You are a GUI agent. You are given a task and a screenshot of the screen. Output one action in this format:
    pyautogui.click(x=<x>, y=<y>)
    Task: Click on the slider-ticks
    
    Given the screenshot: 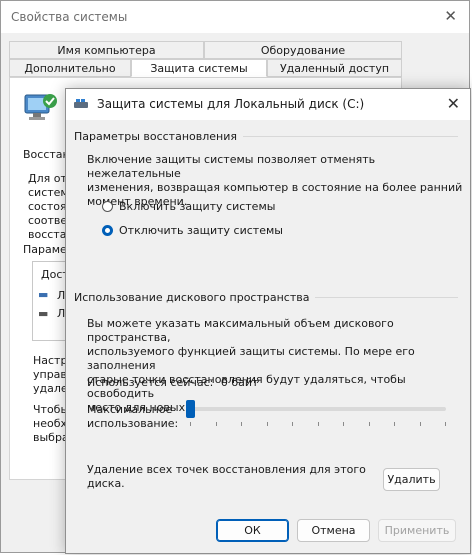 What is the action you would take?
    pyautogui.click(x=318, y=425)
    